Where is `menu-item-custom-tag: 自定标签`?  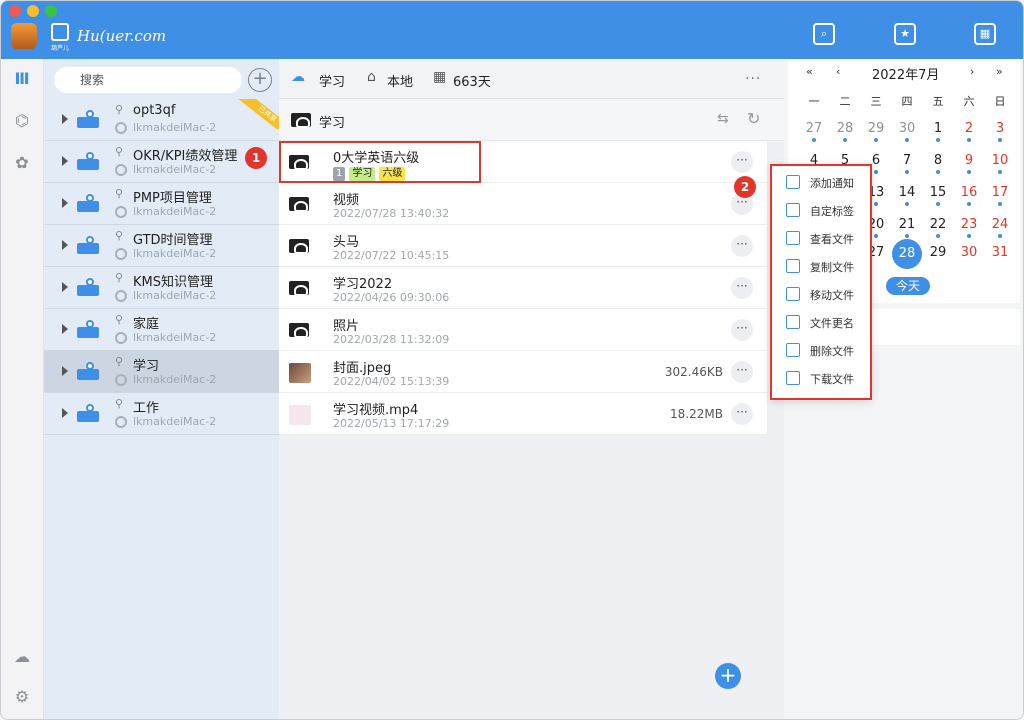 menu-item-custom-tag: 自定标签 is located at coordinates (821, 210).